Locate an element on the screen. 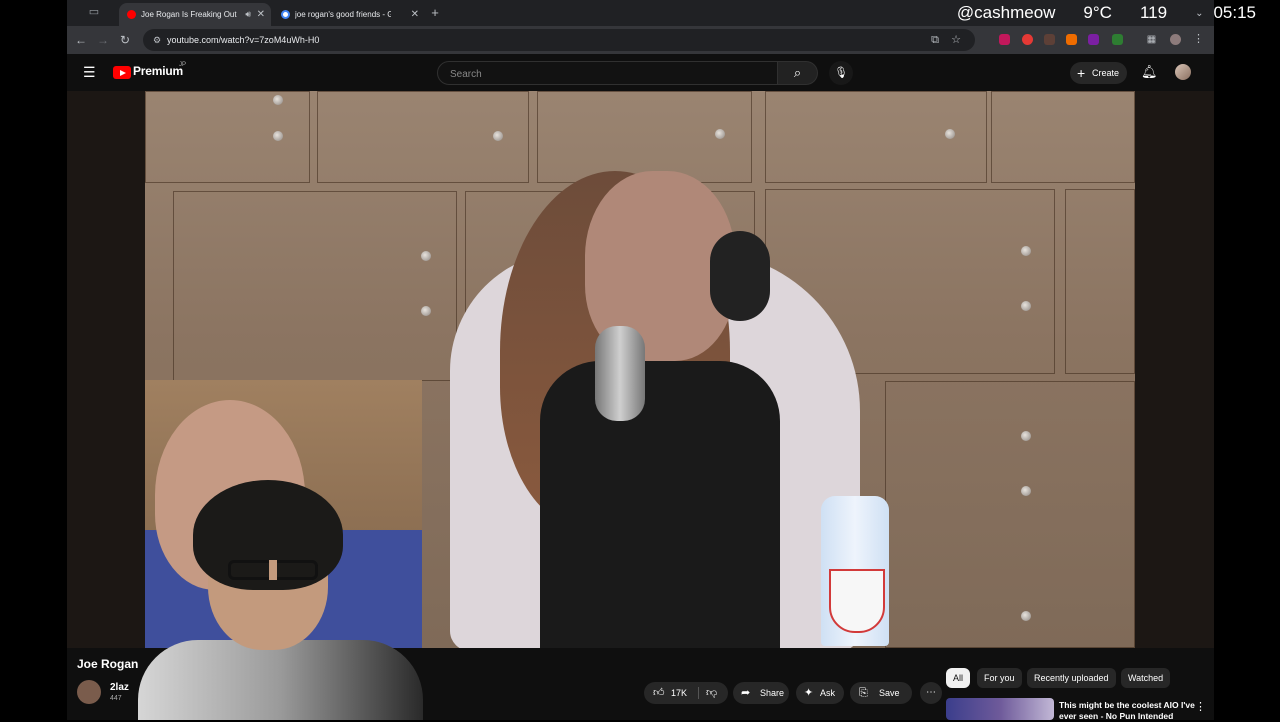  search-input is located at coordinates (610, 74).